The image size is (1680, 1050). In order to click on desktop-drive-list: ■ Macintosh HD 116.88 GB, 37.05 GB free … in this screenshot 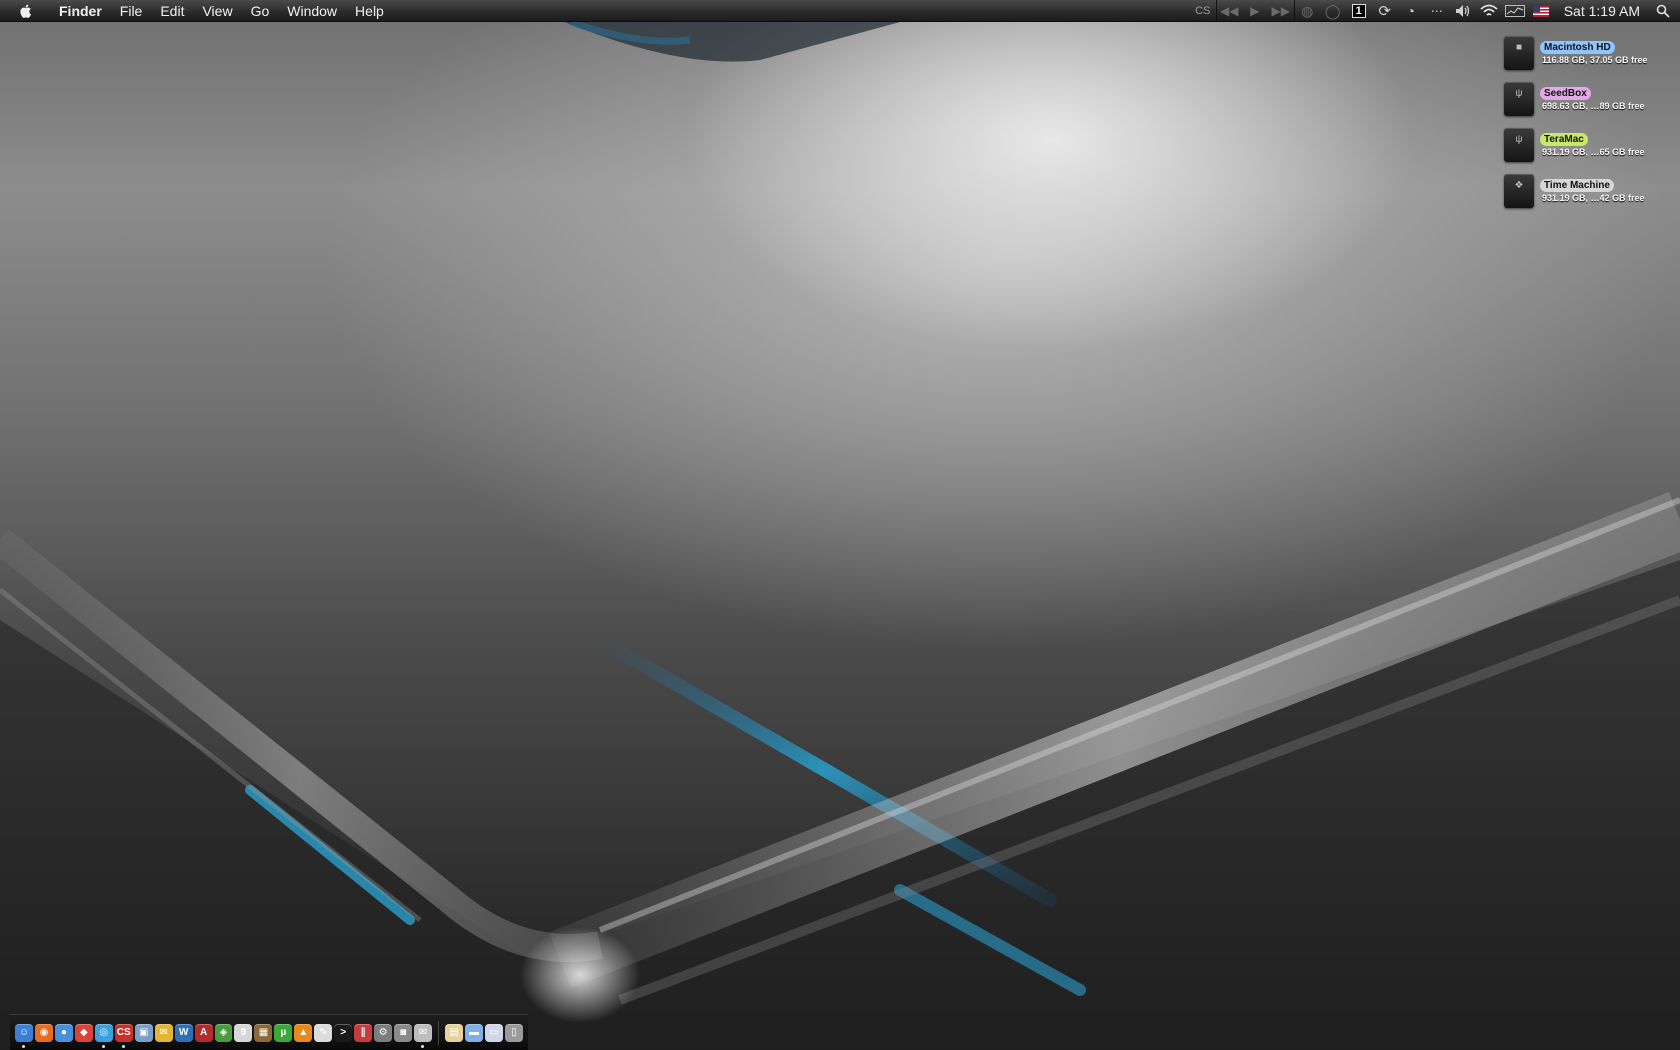, I will do `click(1590, 122)`.